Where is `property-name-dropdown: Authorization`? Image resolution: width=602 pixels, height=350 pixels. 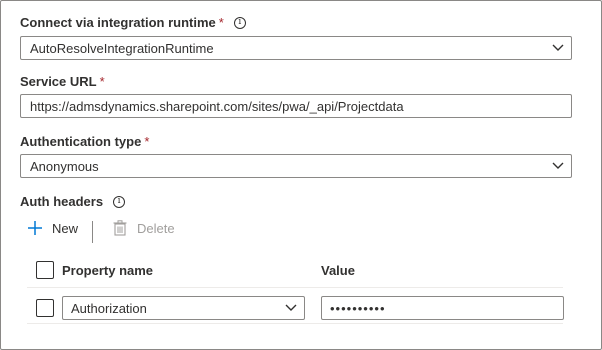
property-name-dropdown: Authorization is located at coordinates (183, 308).